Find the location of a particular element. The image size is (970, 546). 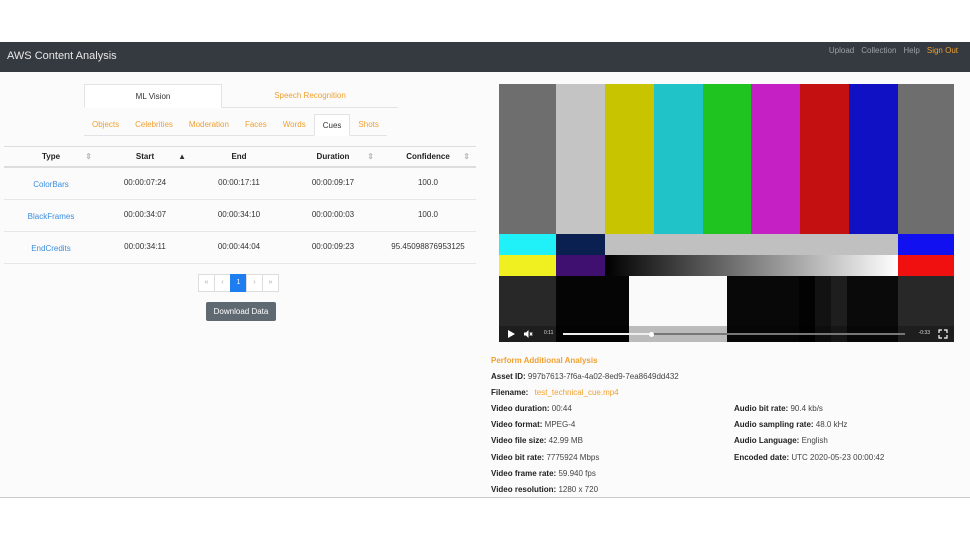

col-header-type: Type ⇕ is located at coordinates (51, 156).